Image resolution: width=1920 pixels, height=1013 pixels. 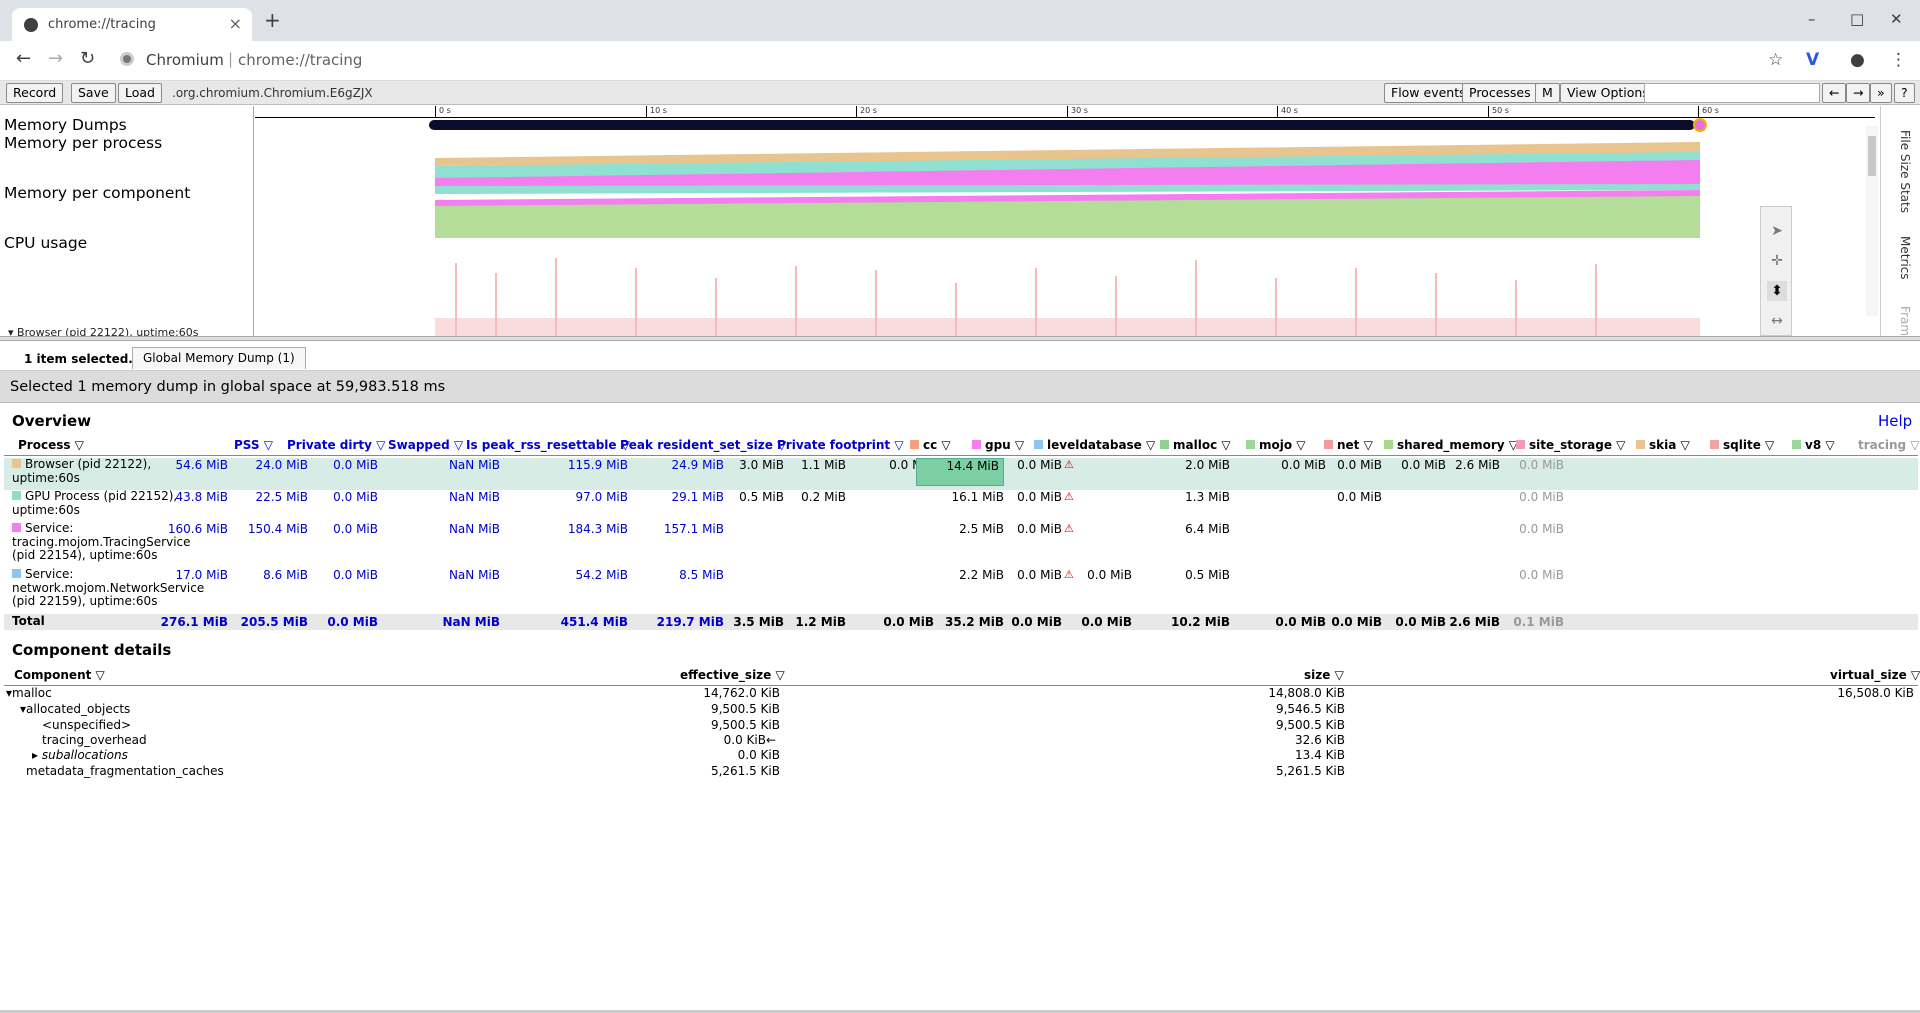 I want to click on find-prev-button: ←, so click(x=1834, y=93).